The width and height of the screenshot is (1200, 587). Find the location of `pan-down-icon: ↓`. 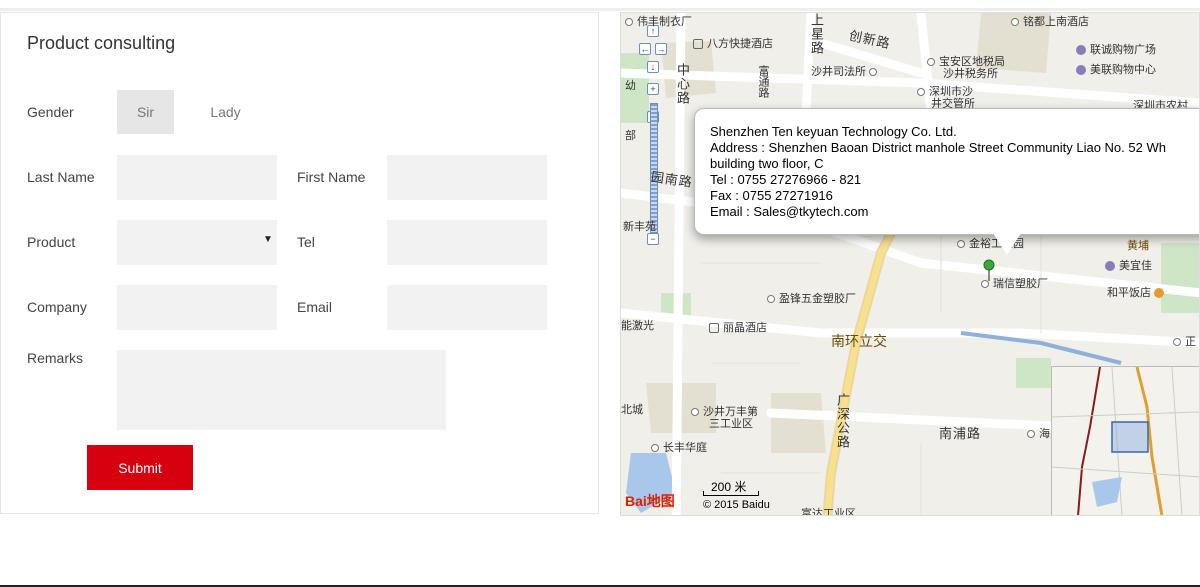

pan-down-icon: ↓ is located at coordinates (653, 67).